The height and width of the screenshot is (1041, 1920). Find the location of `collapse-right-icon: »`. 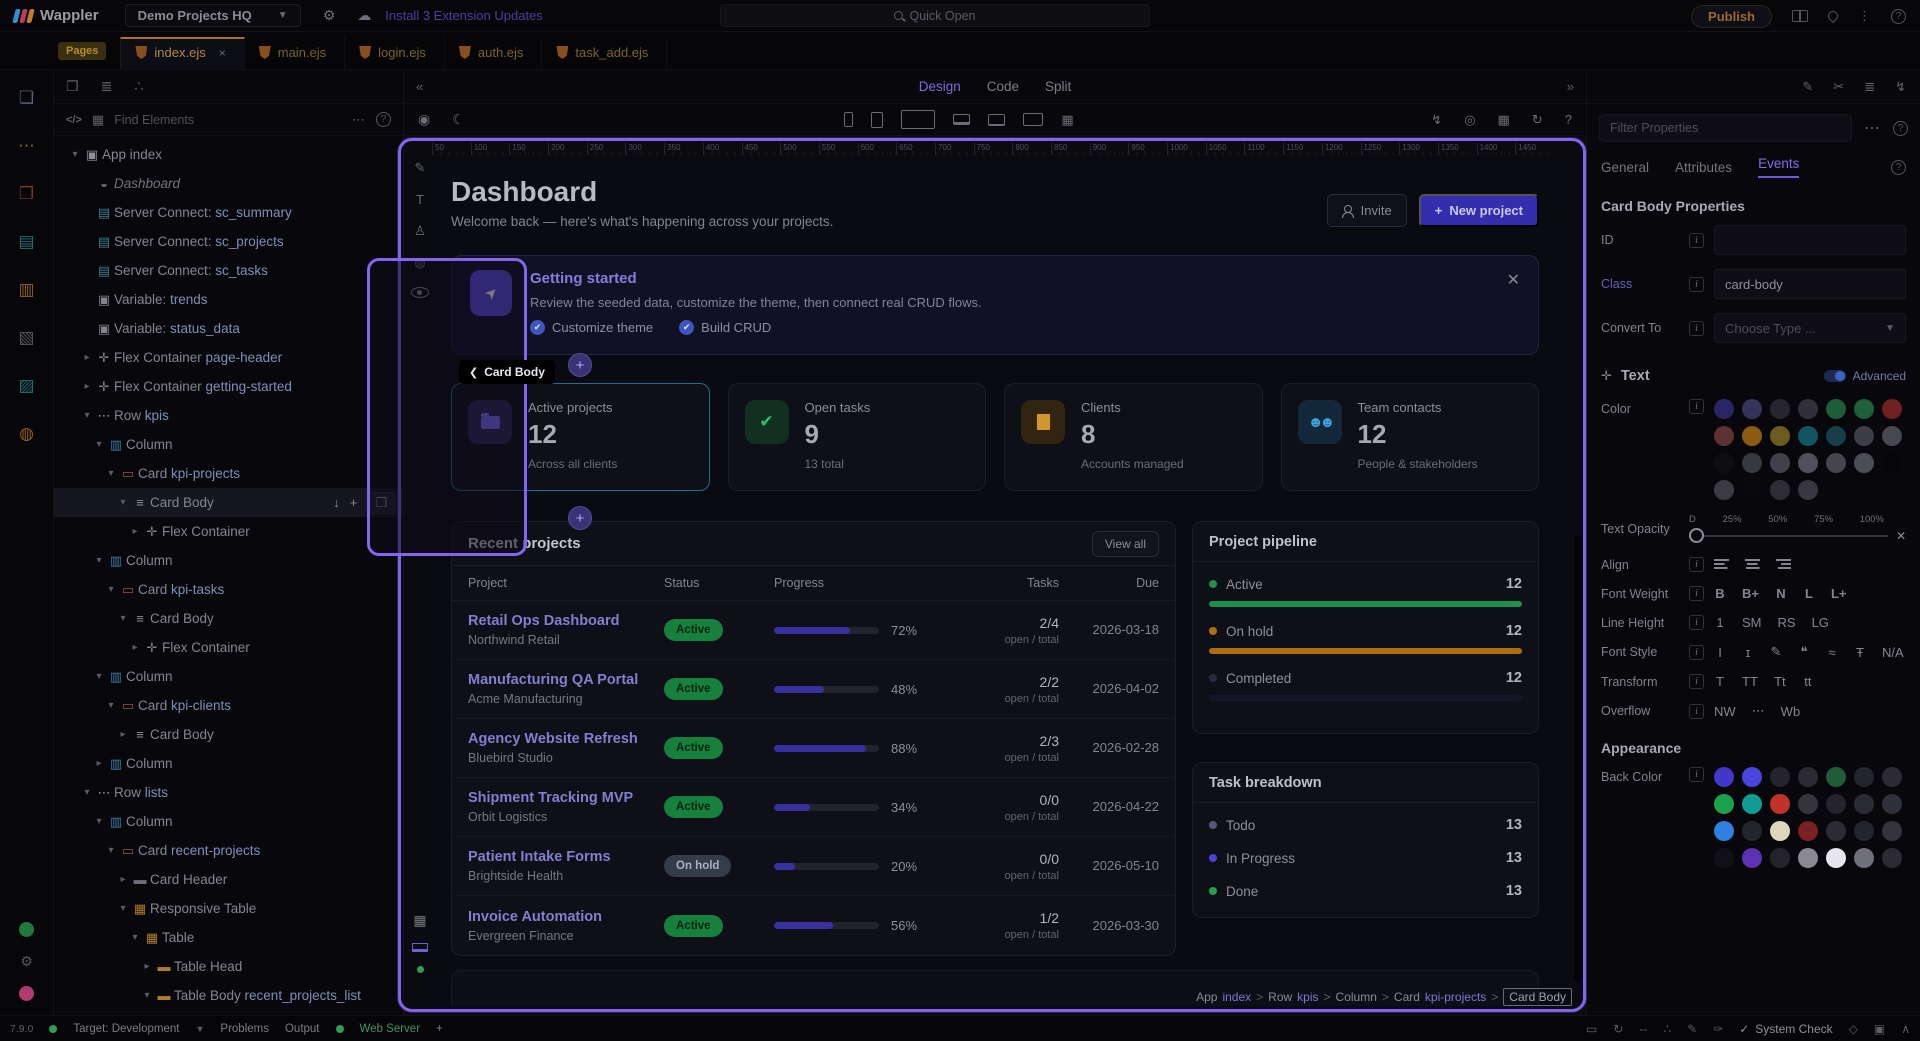

collapse-right-icon: » is located at coordinates (1570, 86).